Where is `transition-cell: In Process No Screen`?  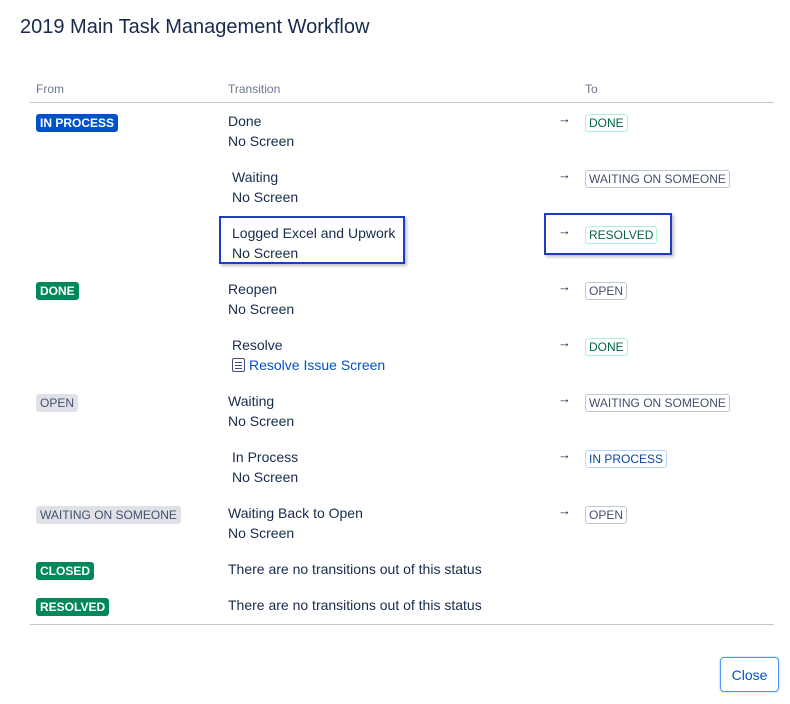
transition-cell: In Process No Screen is located at coordinates (265, 467).